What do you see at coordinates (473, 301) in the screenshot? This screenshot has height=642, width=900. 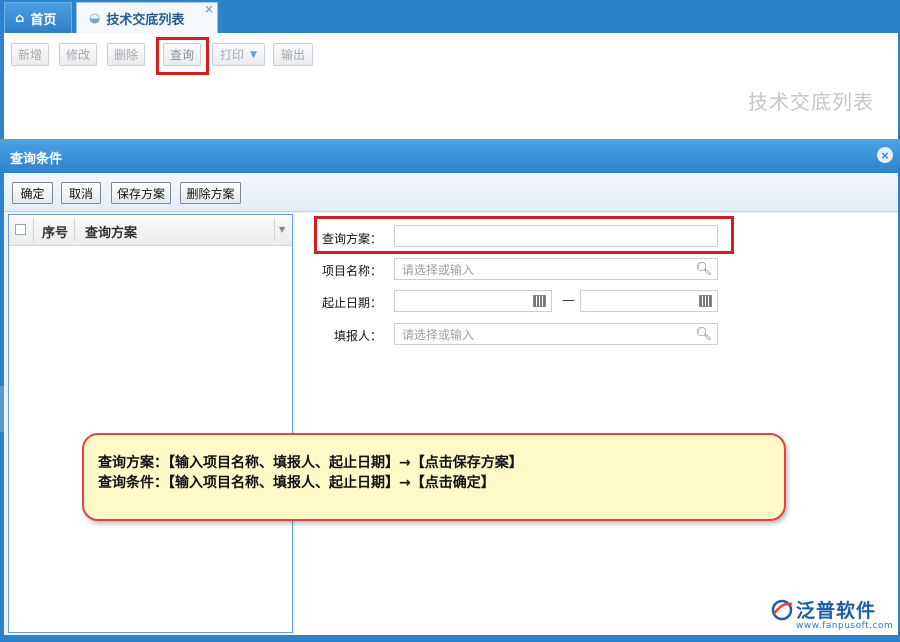 I see `date-start-input` at bounding box center [473, 301].